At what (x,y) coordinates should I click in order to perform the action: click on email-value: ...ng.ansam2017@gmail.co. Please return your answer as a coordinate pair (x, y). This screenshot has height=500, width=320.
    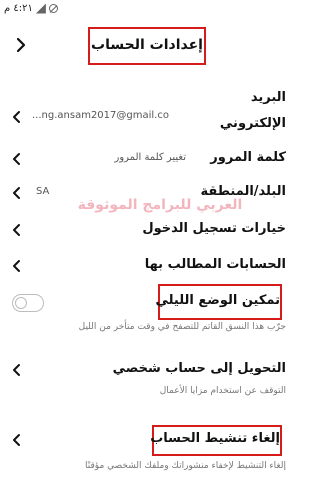
    Looking at the image, I should click on (100, 115).